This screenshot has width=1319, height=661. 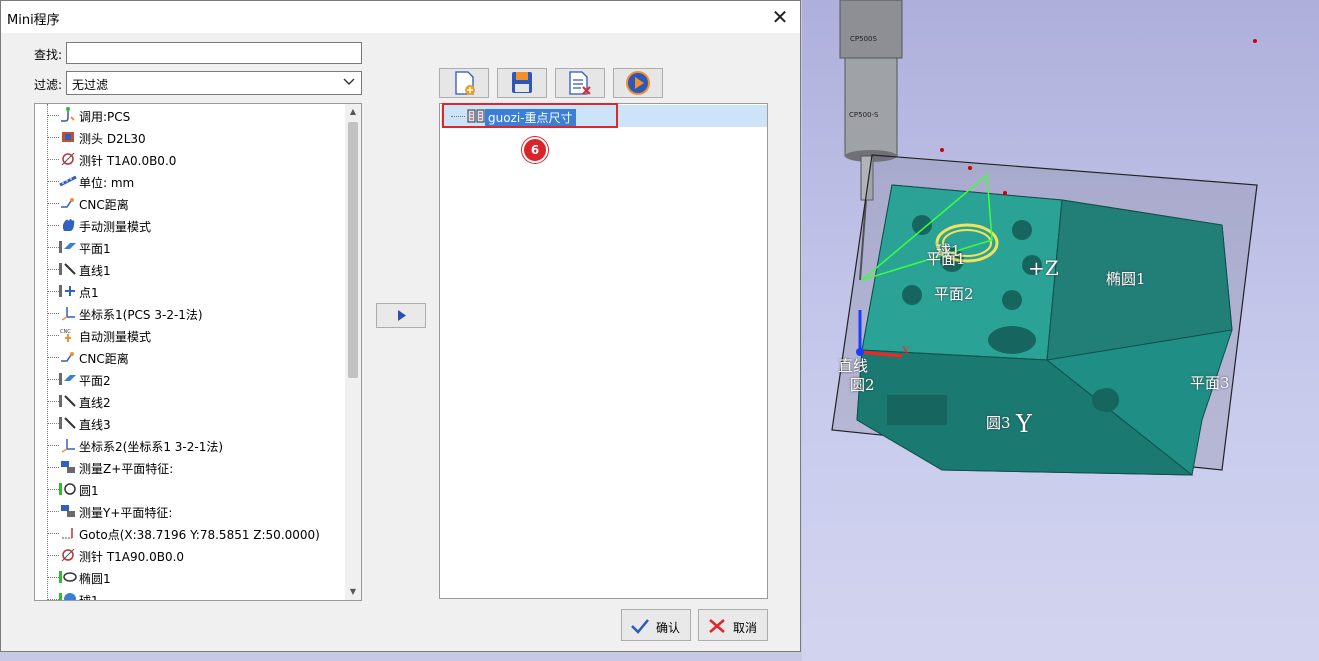 What do you see at coordinates (1043, 268) in the screenshot?
I see `vp-label-plus-z: +Z` at bounding box center [1043, 268].